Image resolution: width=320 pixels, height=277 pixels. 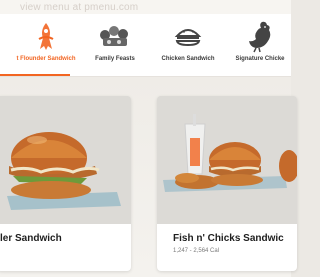 I want to click on card-calories: 1,247 - 2,564 Cal, so click(x=196, y=251).